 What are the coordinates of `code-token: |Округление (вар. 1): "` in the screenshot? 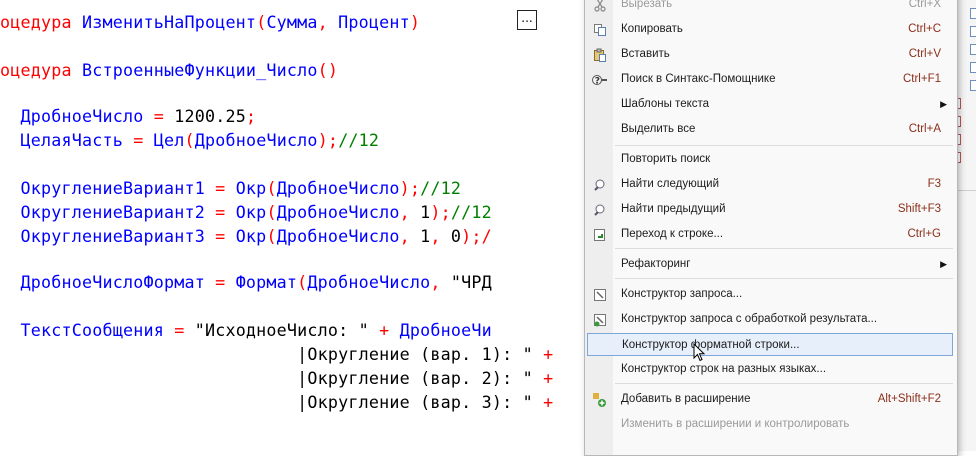 It's located at (266, 354).